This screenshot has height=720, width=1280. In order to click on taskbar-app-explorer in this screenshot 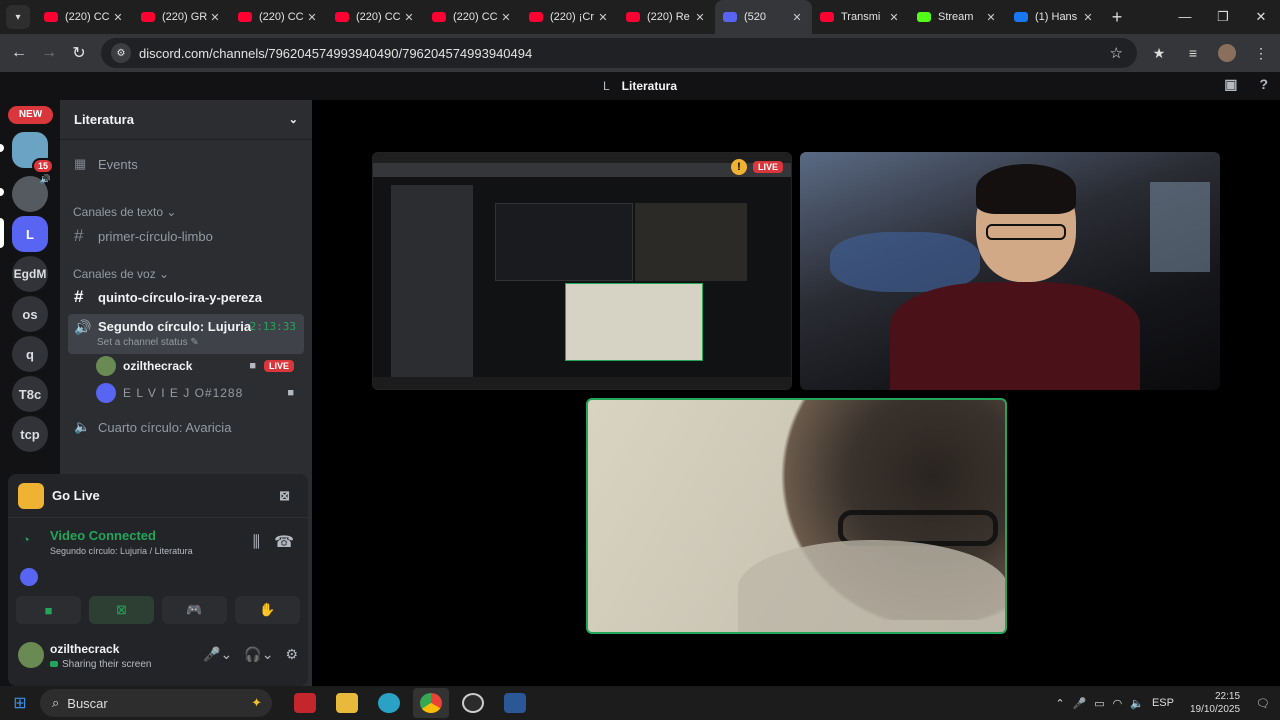, I will do `click(347, 703)`.